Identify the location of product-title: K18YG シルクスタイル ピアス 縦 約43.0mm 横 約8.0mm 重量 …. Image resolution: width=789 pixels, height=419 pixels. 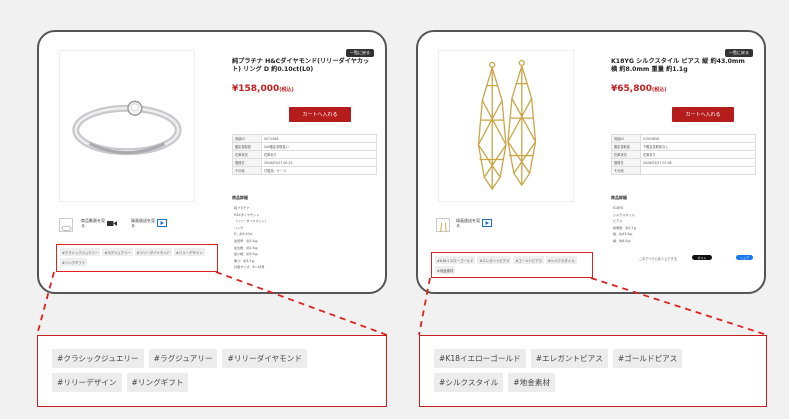
(678, 66).